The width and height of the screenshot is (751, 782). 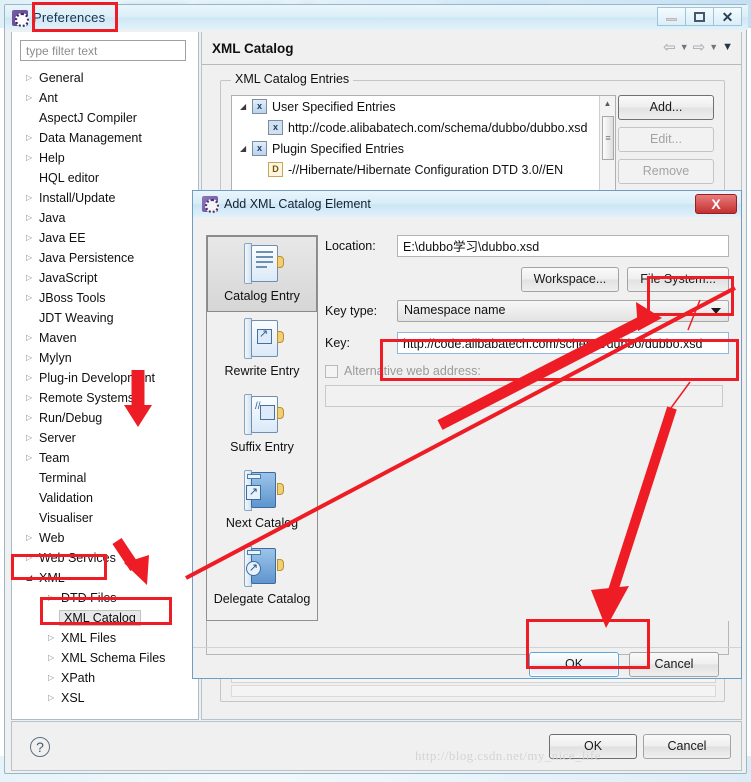 What do you see at coordinates (524, 396) in the screenshot?
I see `alternative-web-address-input` at bounding box center [524, 396].